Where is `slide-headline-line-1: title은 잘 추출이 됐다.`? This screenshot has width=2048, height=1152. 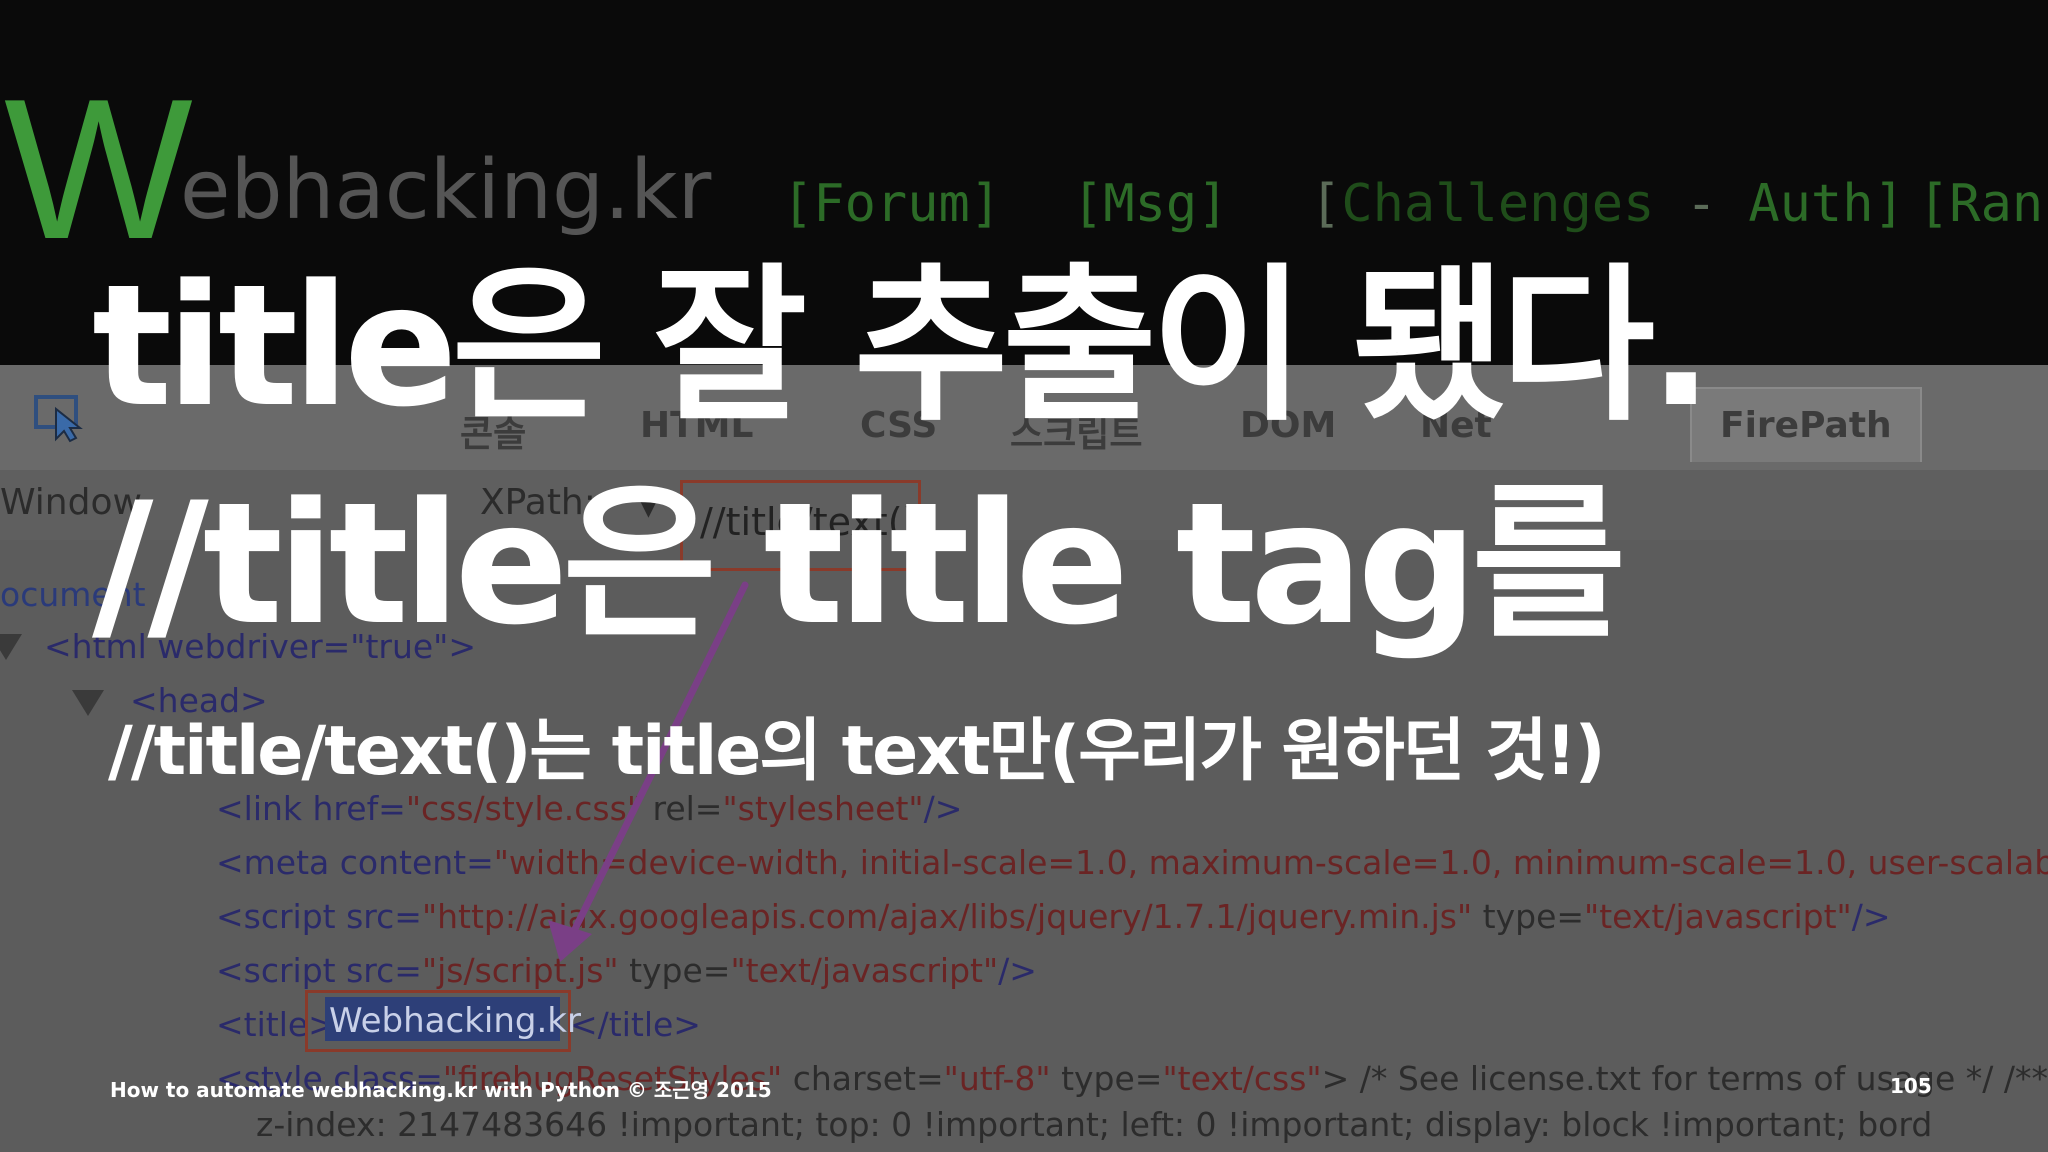 slide-headline-line-1: title은 잘 추출이 됐다. is located at coordinates (902, 346).